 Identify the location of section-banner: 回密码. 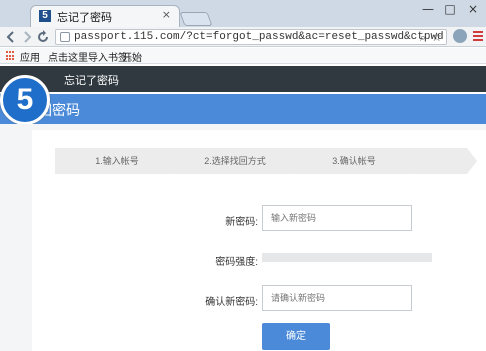
(243, 109).